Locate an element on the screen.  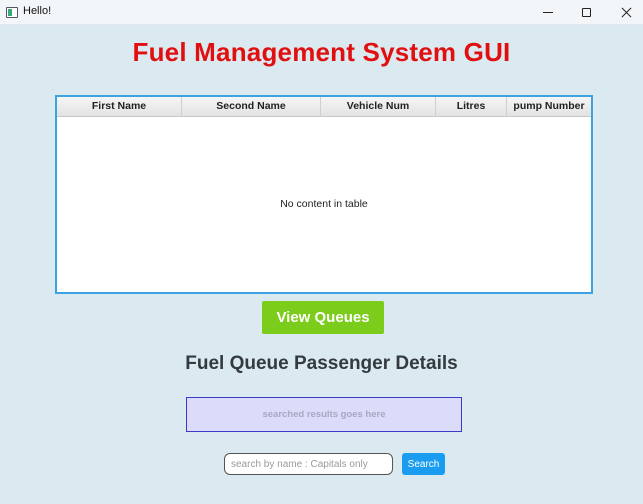
maximize-button is located at coordinates (586, 12).